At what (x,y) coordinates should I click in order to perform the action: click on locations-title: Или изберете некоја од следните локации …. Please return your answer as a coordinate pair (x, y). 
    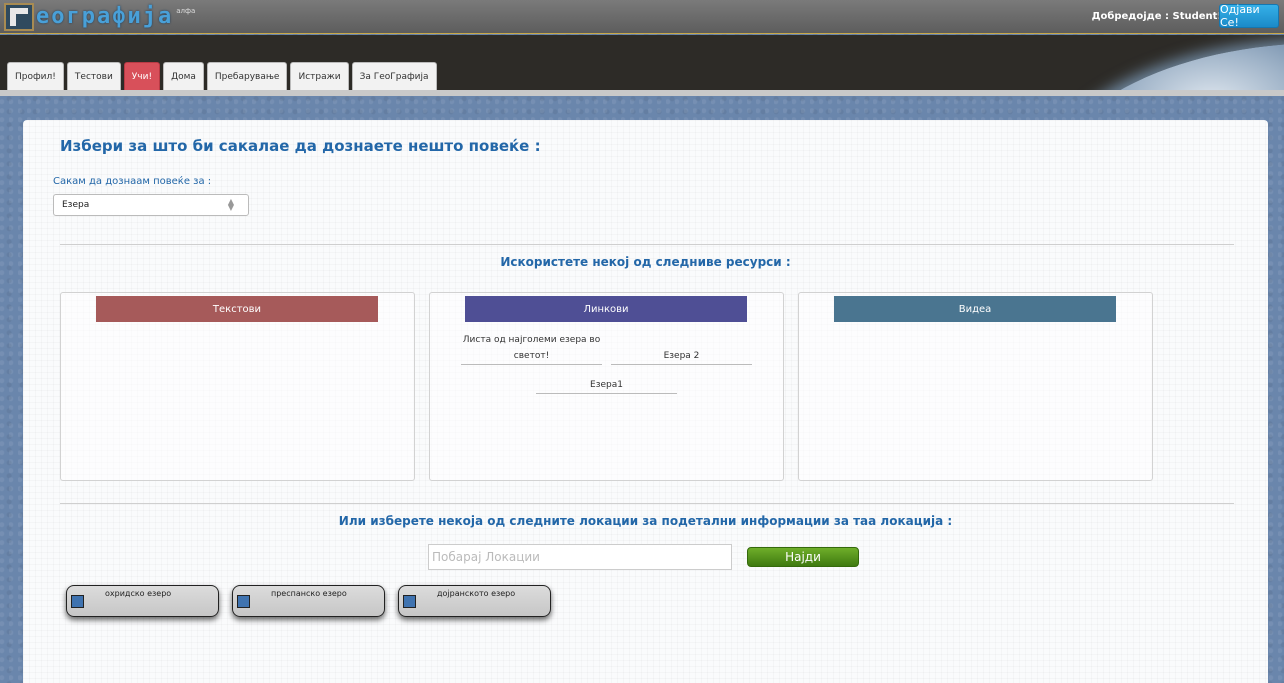
    Looking at the image, I should click on (645, 521).